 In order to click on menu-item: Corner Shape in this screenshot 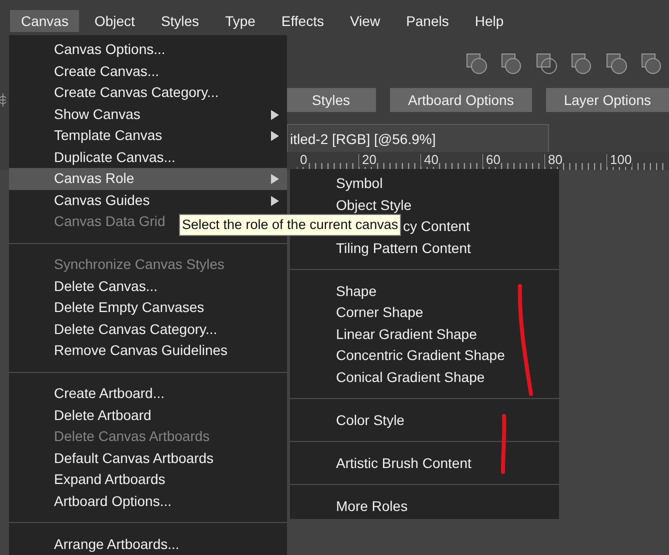, I will do `click(424, 313)`.